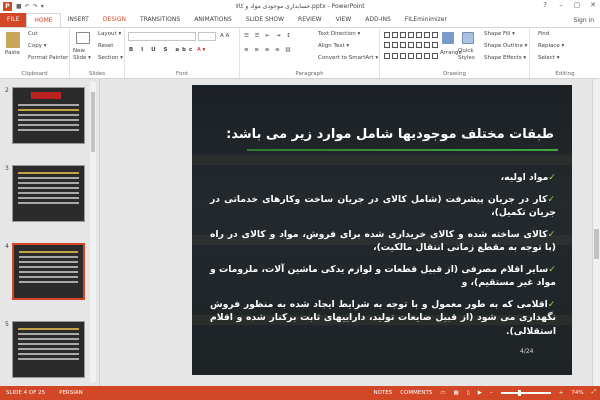  I want to click on thumbnails-scrollbar, so click(93, 232).